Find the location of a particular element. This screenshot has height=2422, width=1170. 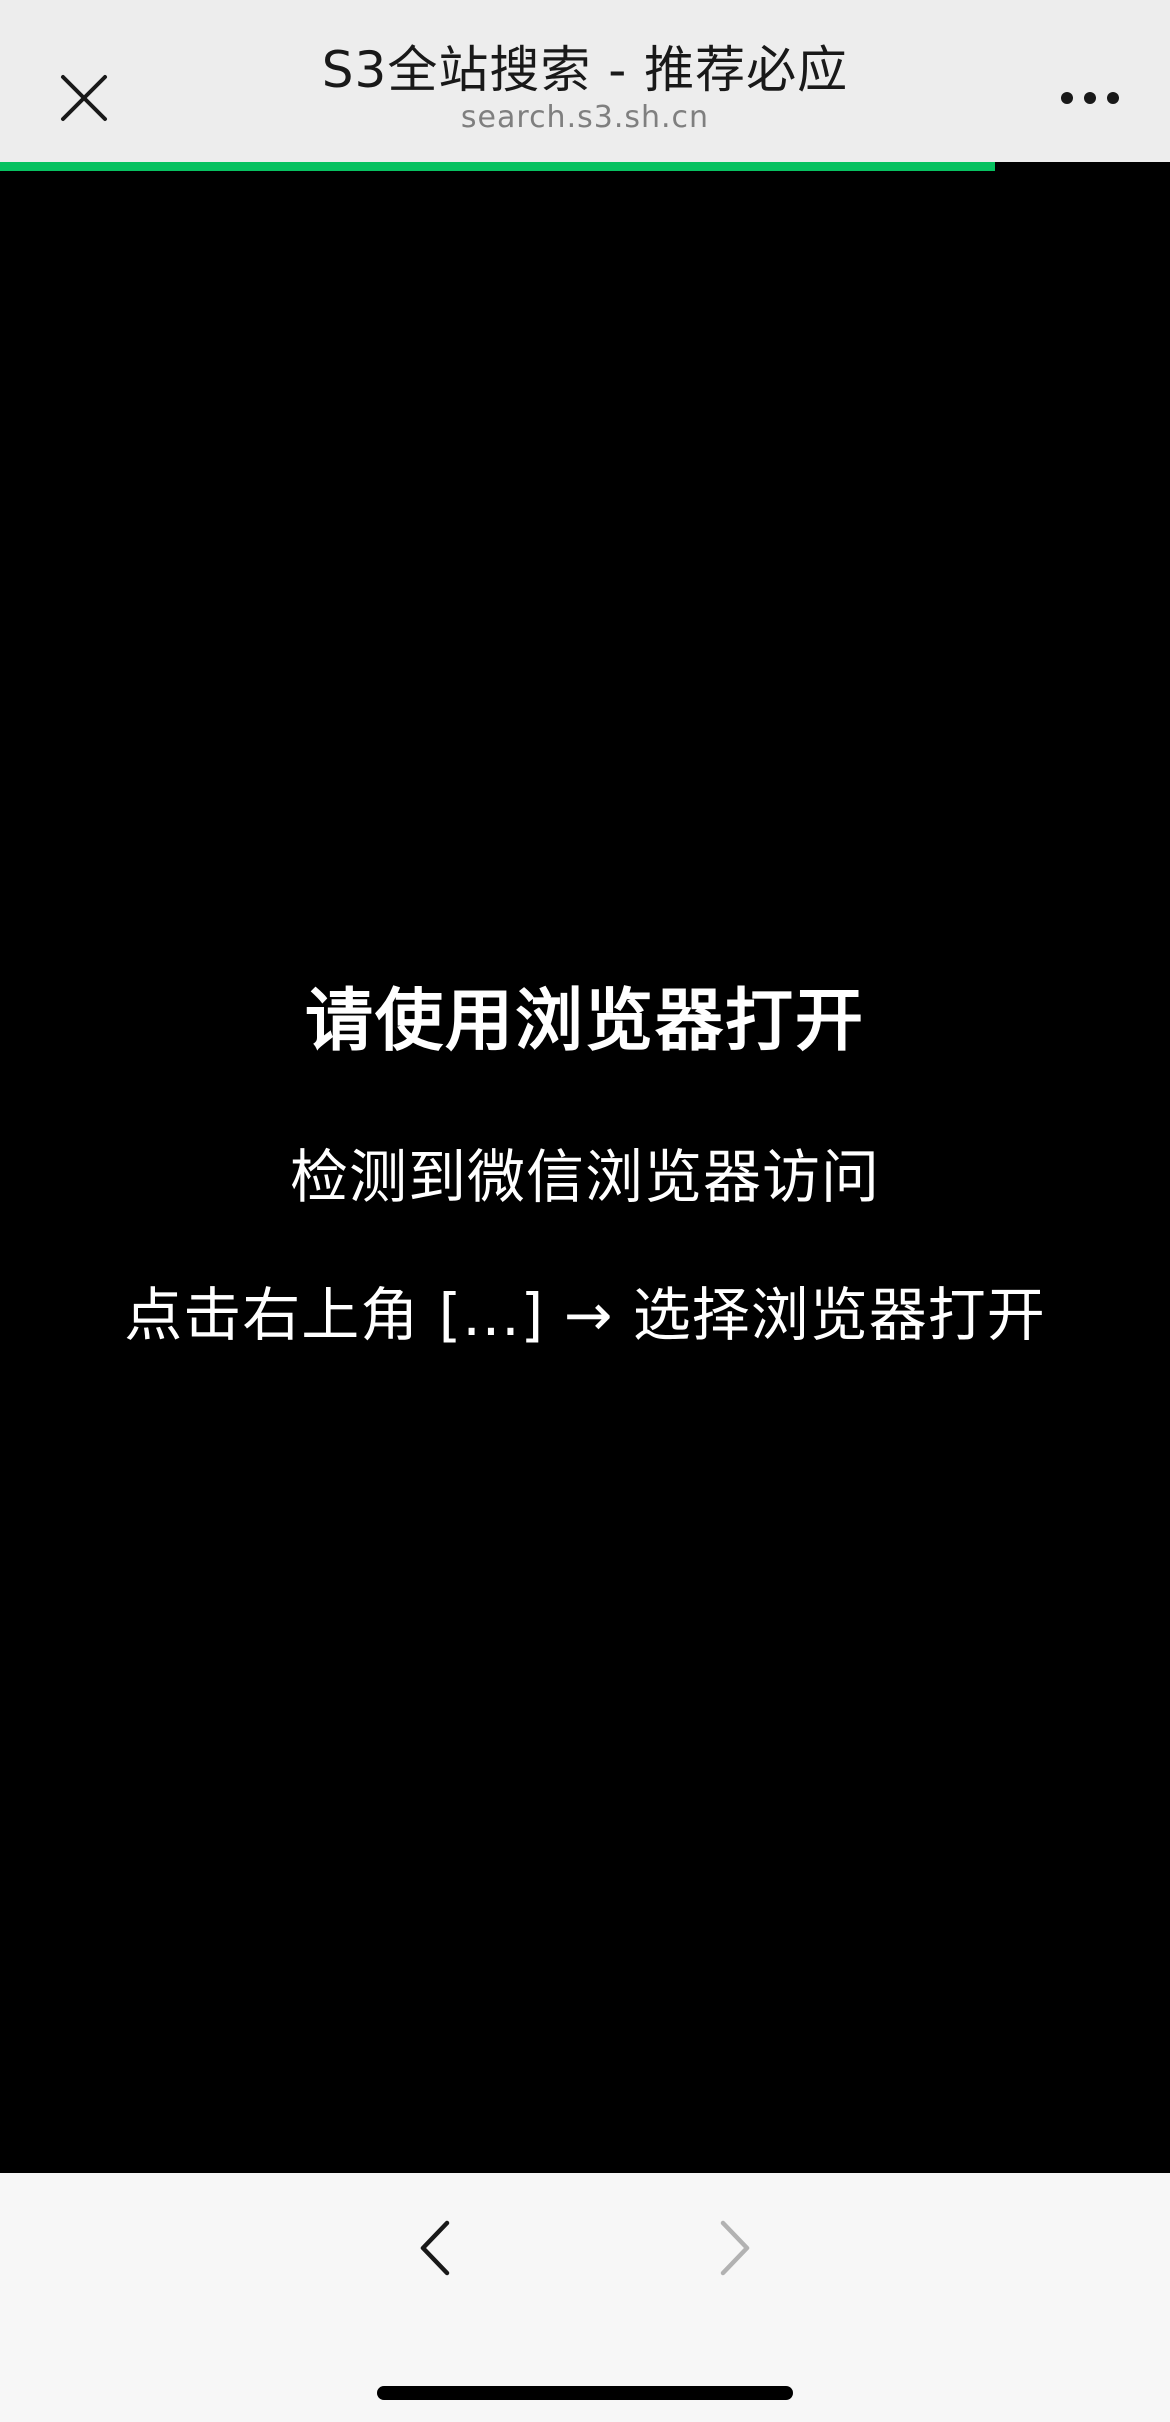

title-block: S3全站搜索 - 推荐必应 search.s3.sh.cn is located at coordinates (585, 88).